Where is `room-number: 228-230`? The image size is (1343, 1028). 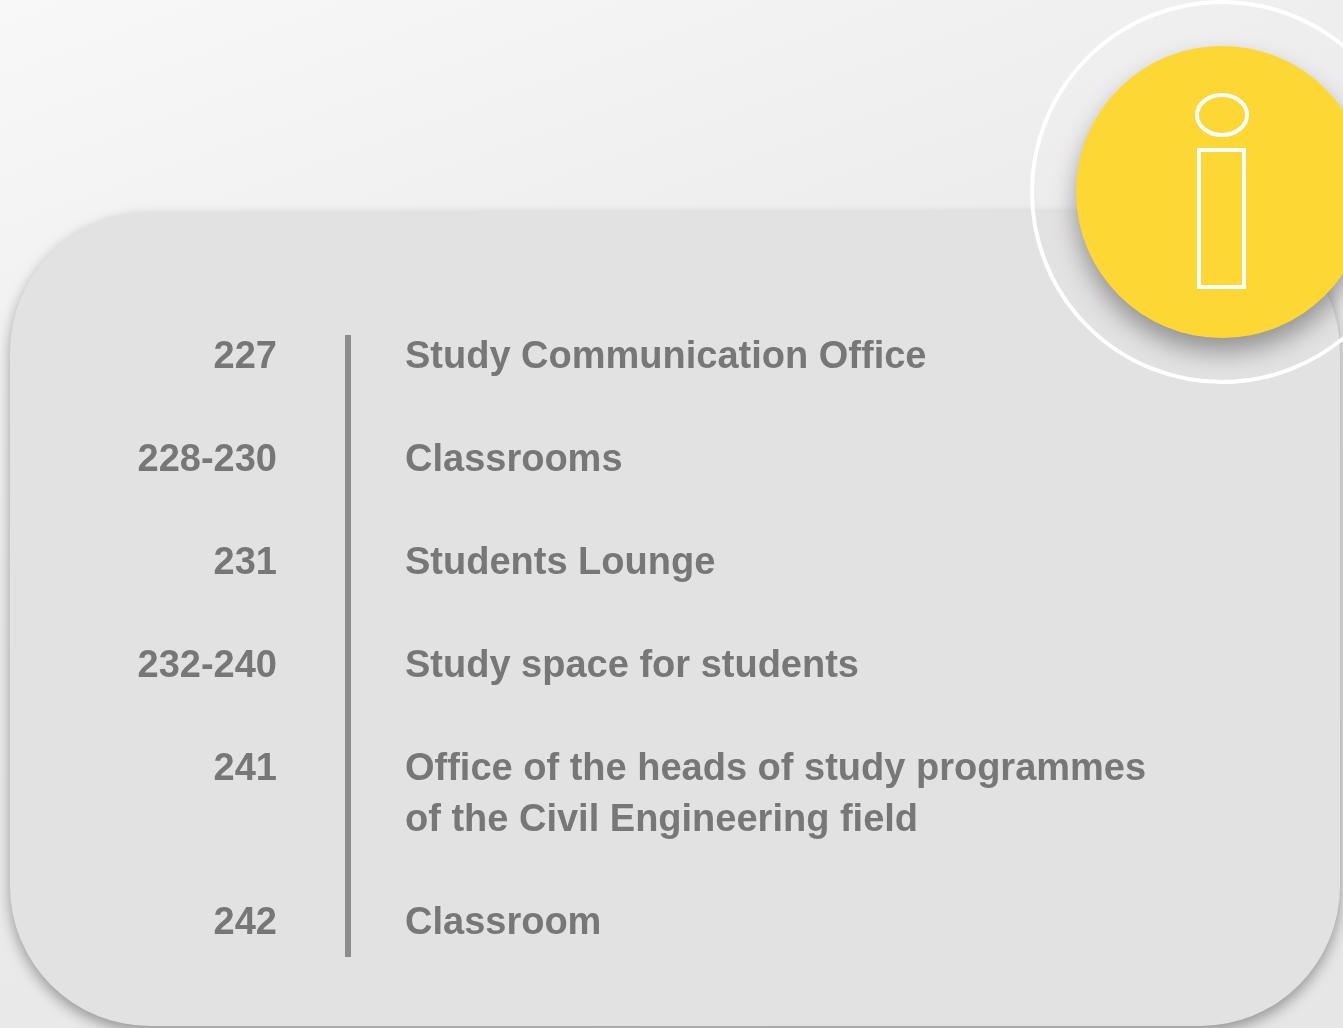
room-number: 228-230 is located at coordinates (206, 458).